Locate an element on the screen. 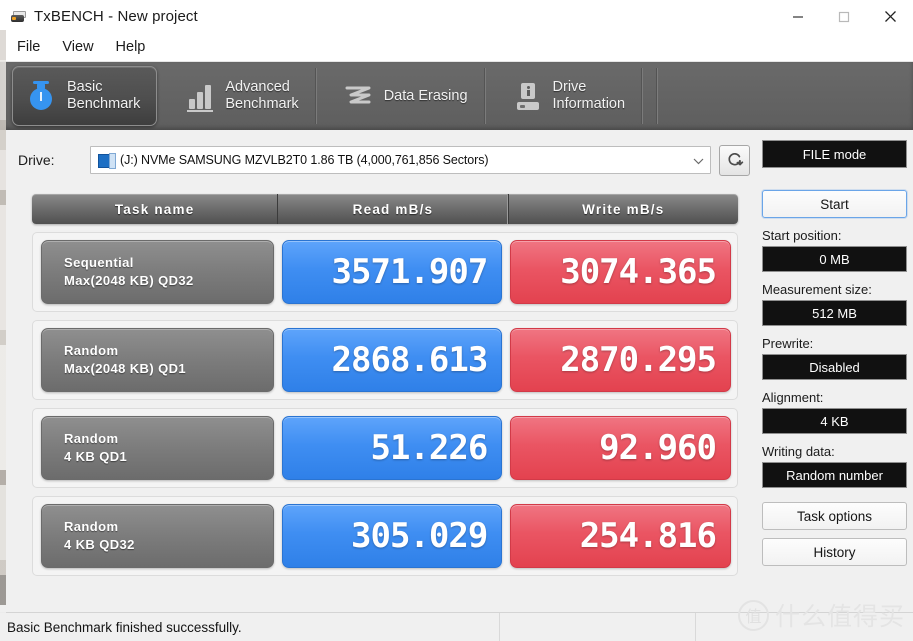  task-name-cell: Random 4 KB QD32 is located at coordinates (157, 536).